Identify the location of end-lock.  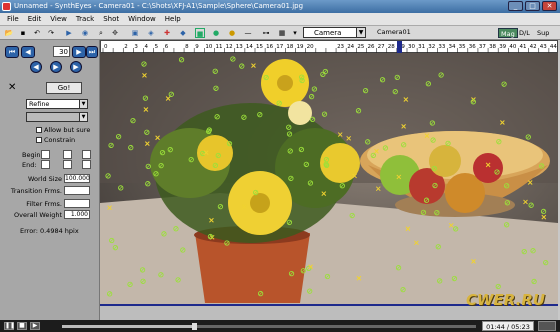
(67, 164).